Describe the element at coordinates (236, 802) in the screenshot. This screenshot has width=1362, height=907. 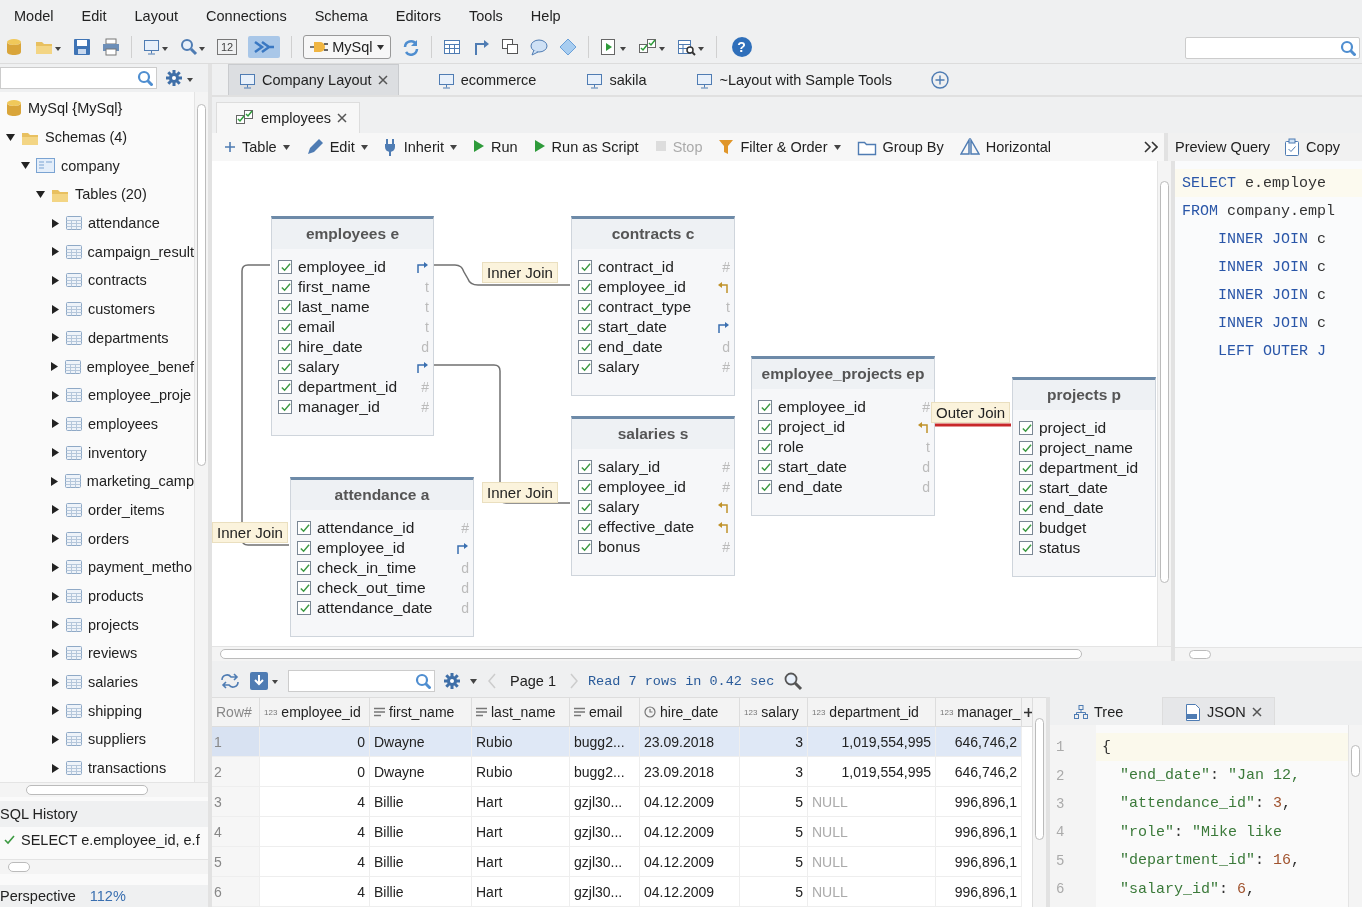
I see `row-number: 3` at that location.